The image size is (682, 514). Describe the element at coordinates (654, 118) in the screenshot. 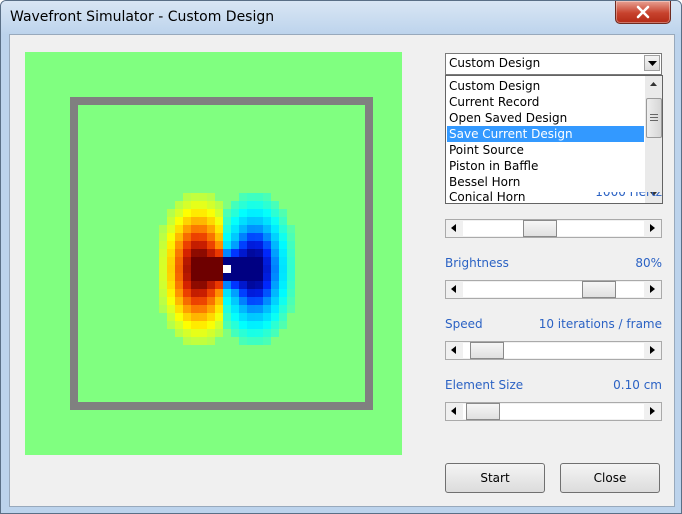

I see `scroll-thumb` at that location.